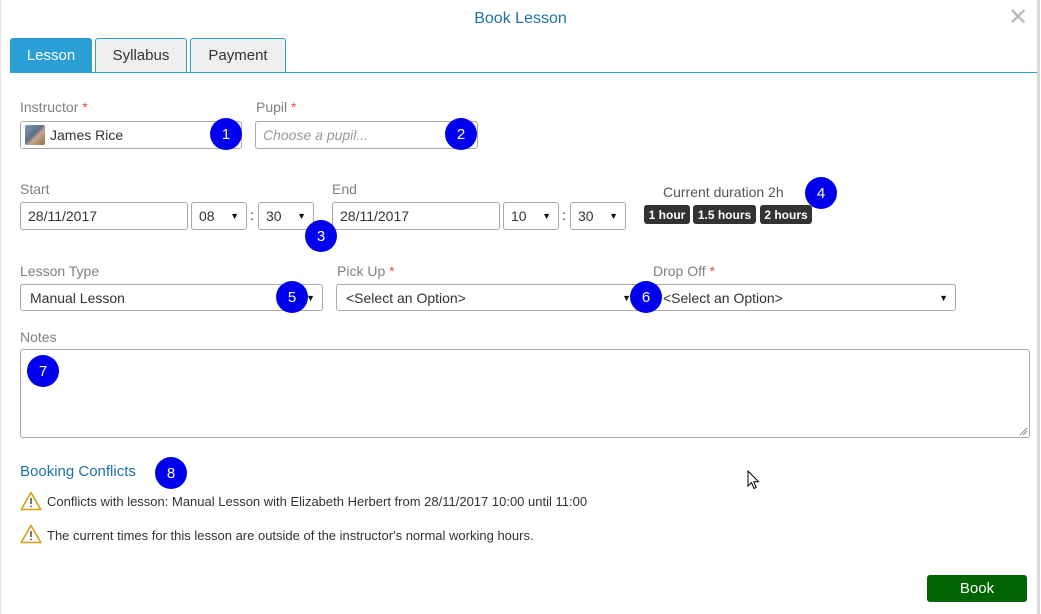  What do you see at coordinates (523, 72) in the screenshot?
I see `tab-divider` at bounding box center [523, 72].